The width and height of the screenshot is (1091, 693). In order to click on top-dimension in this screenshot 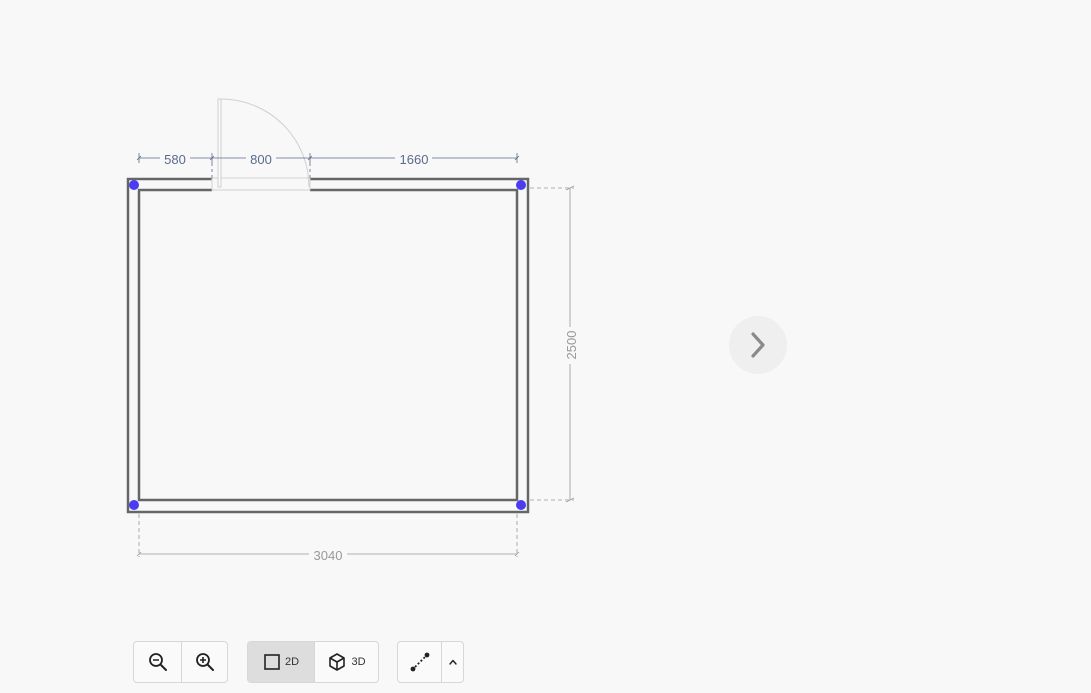, I will do `click(328, 165)`.